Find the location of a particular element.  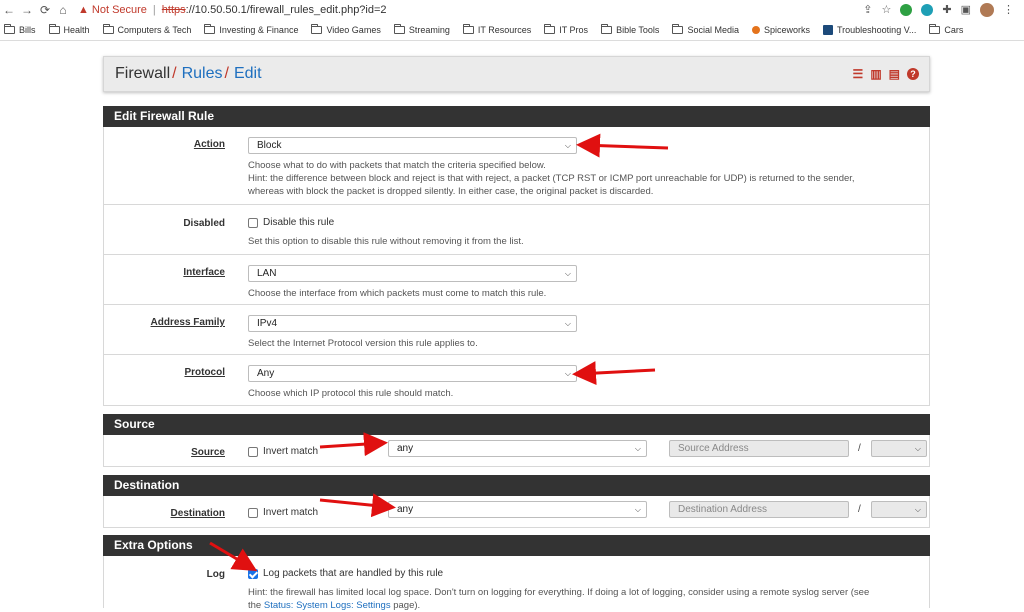

bookmark-computers: Computers & Tech is located at coordinates (146, 29).